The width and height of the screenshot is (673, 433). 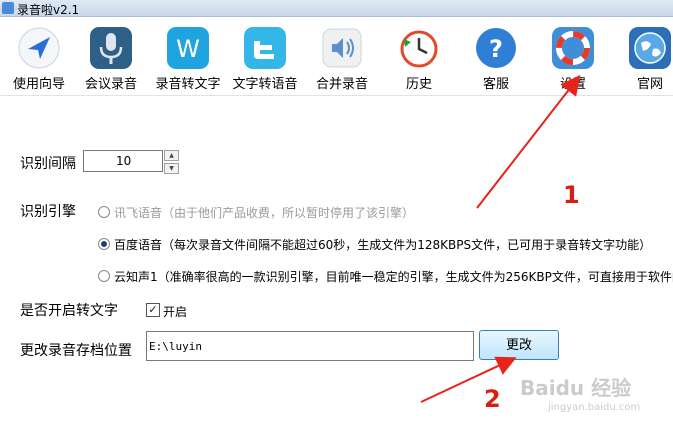 I want to click on toolbar-text-to-speech-button: 文字转语音, so click(x=265, y=59).